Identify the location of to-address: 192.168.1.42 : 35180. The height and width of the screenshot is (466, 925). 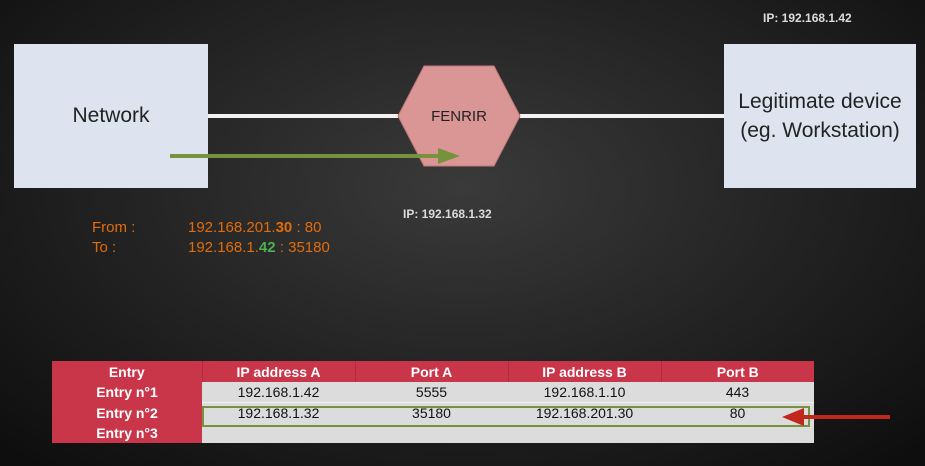
(259, 247).